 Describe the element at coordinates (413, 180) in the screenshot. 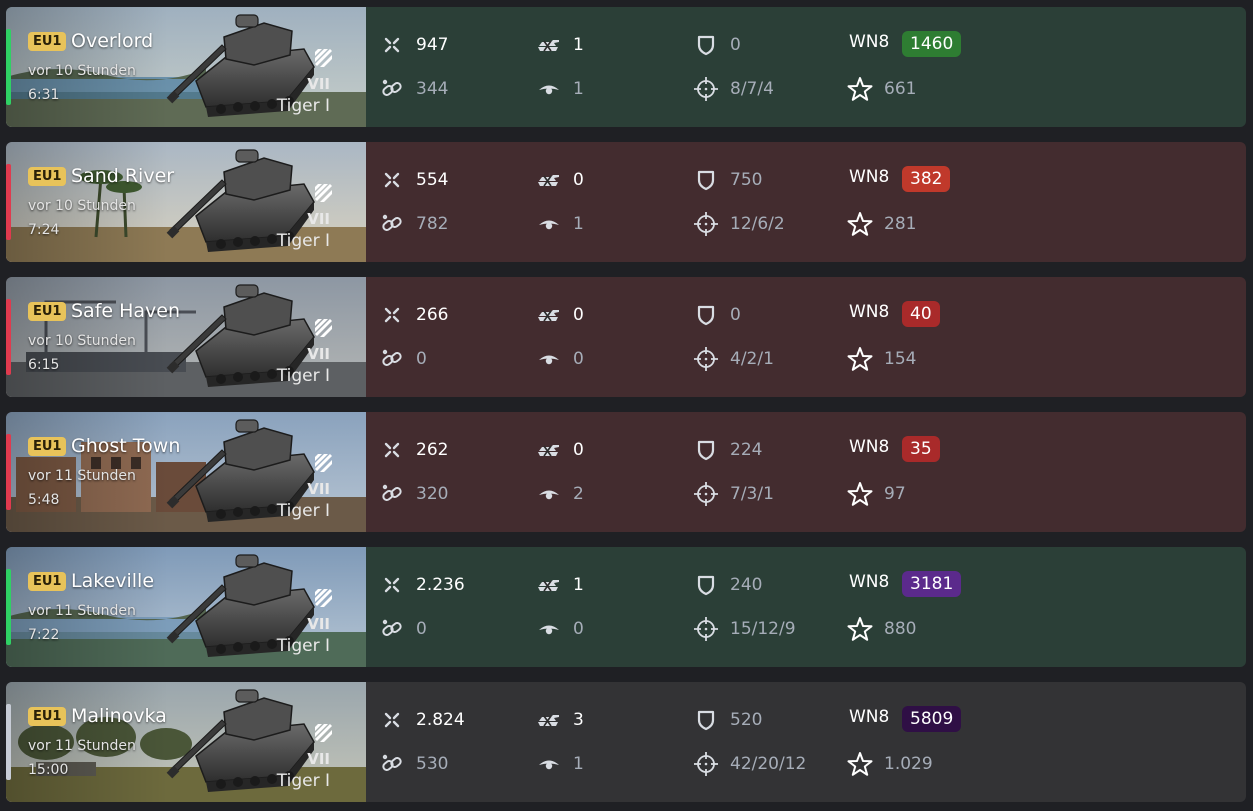

I see `damage-stat: 554` at that location.